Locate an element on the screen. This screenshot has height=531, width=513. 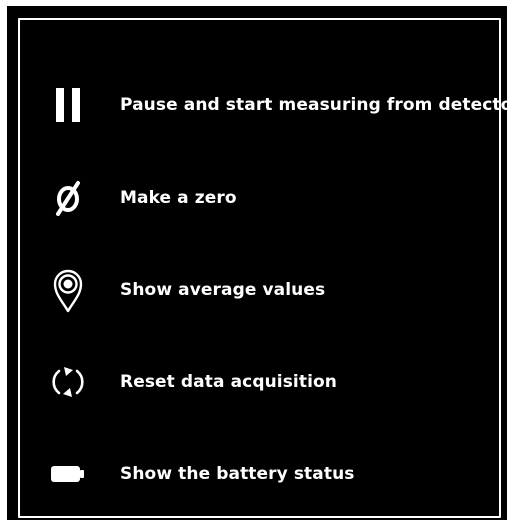
zero-icon is located at coordinates (68, 198).